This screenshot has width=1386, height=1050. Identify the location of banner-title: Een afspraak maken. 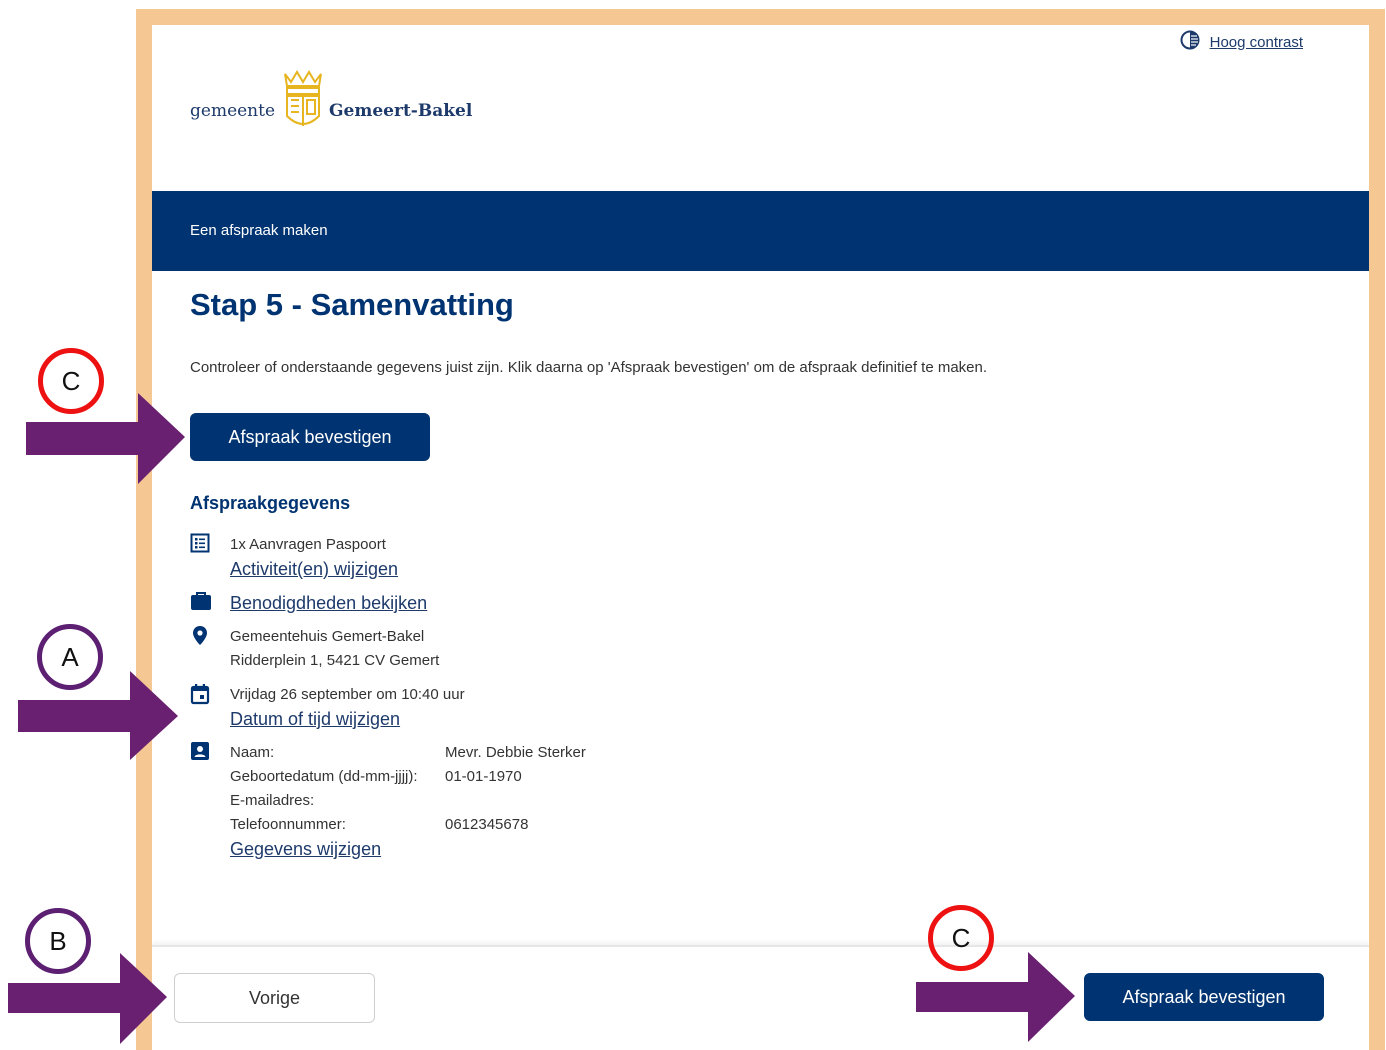
(259, 230).